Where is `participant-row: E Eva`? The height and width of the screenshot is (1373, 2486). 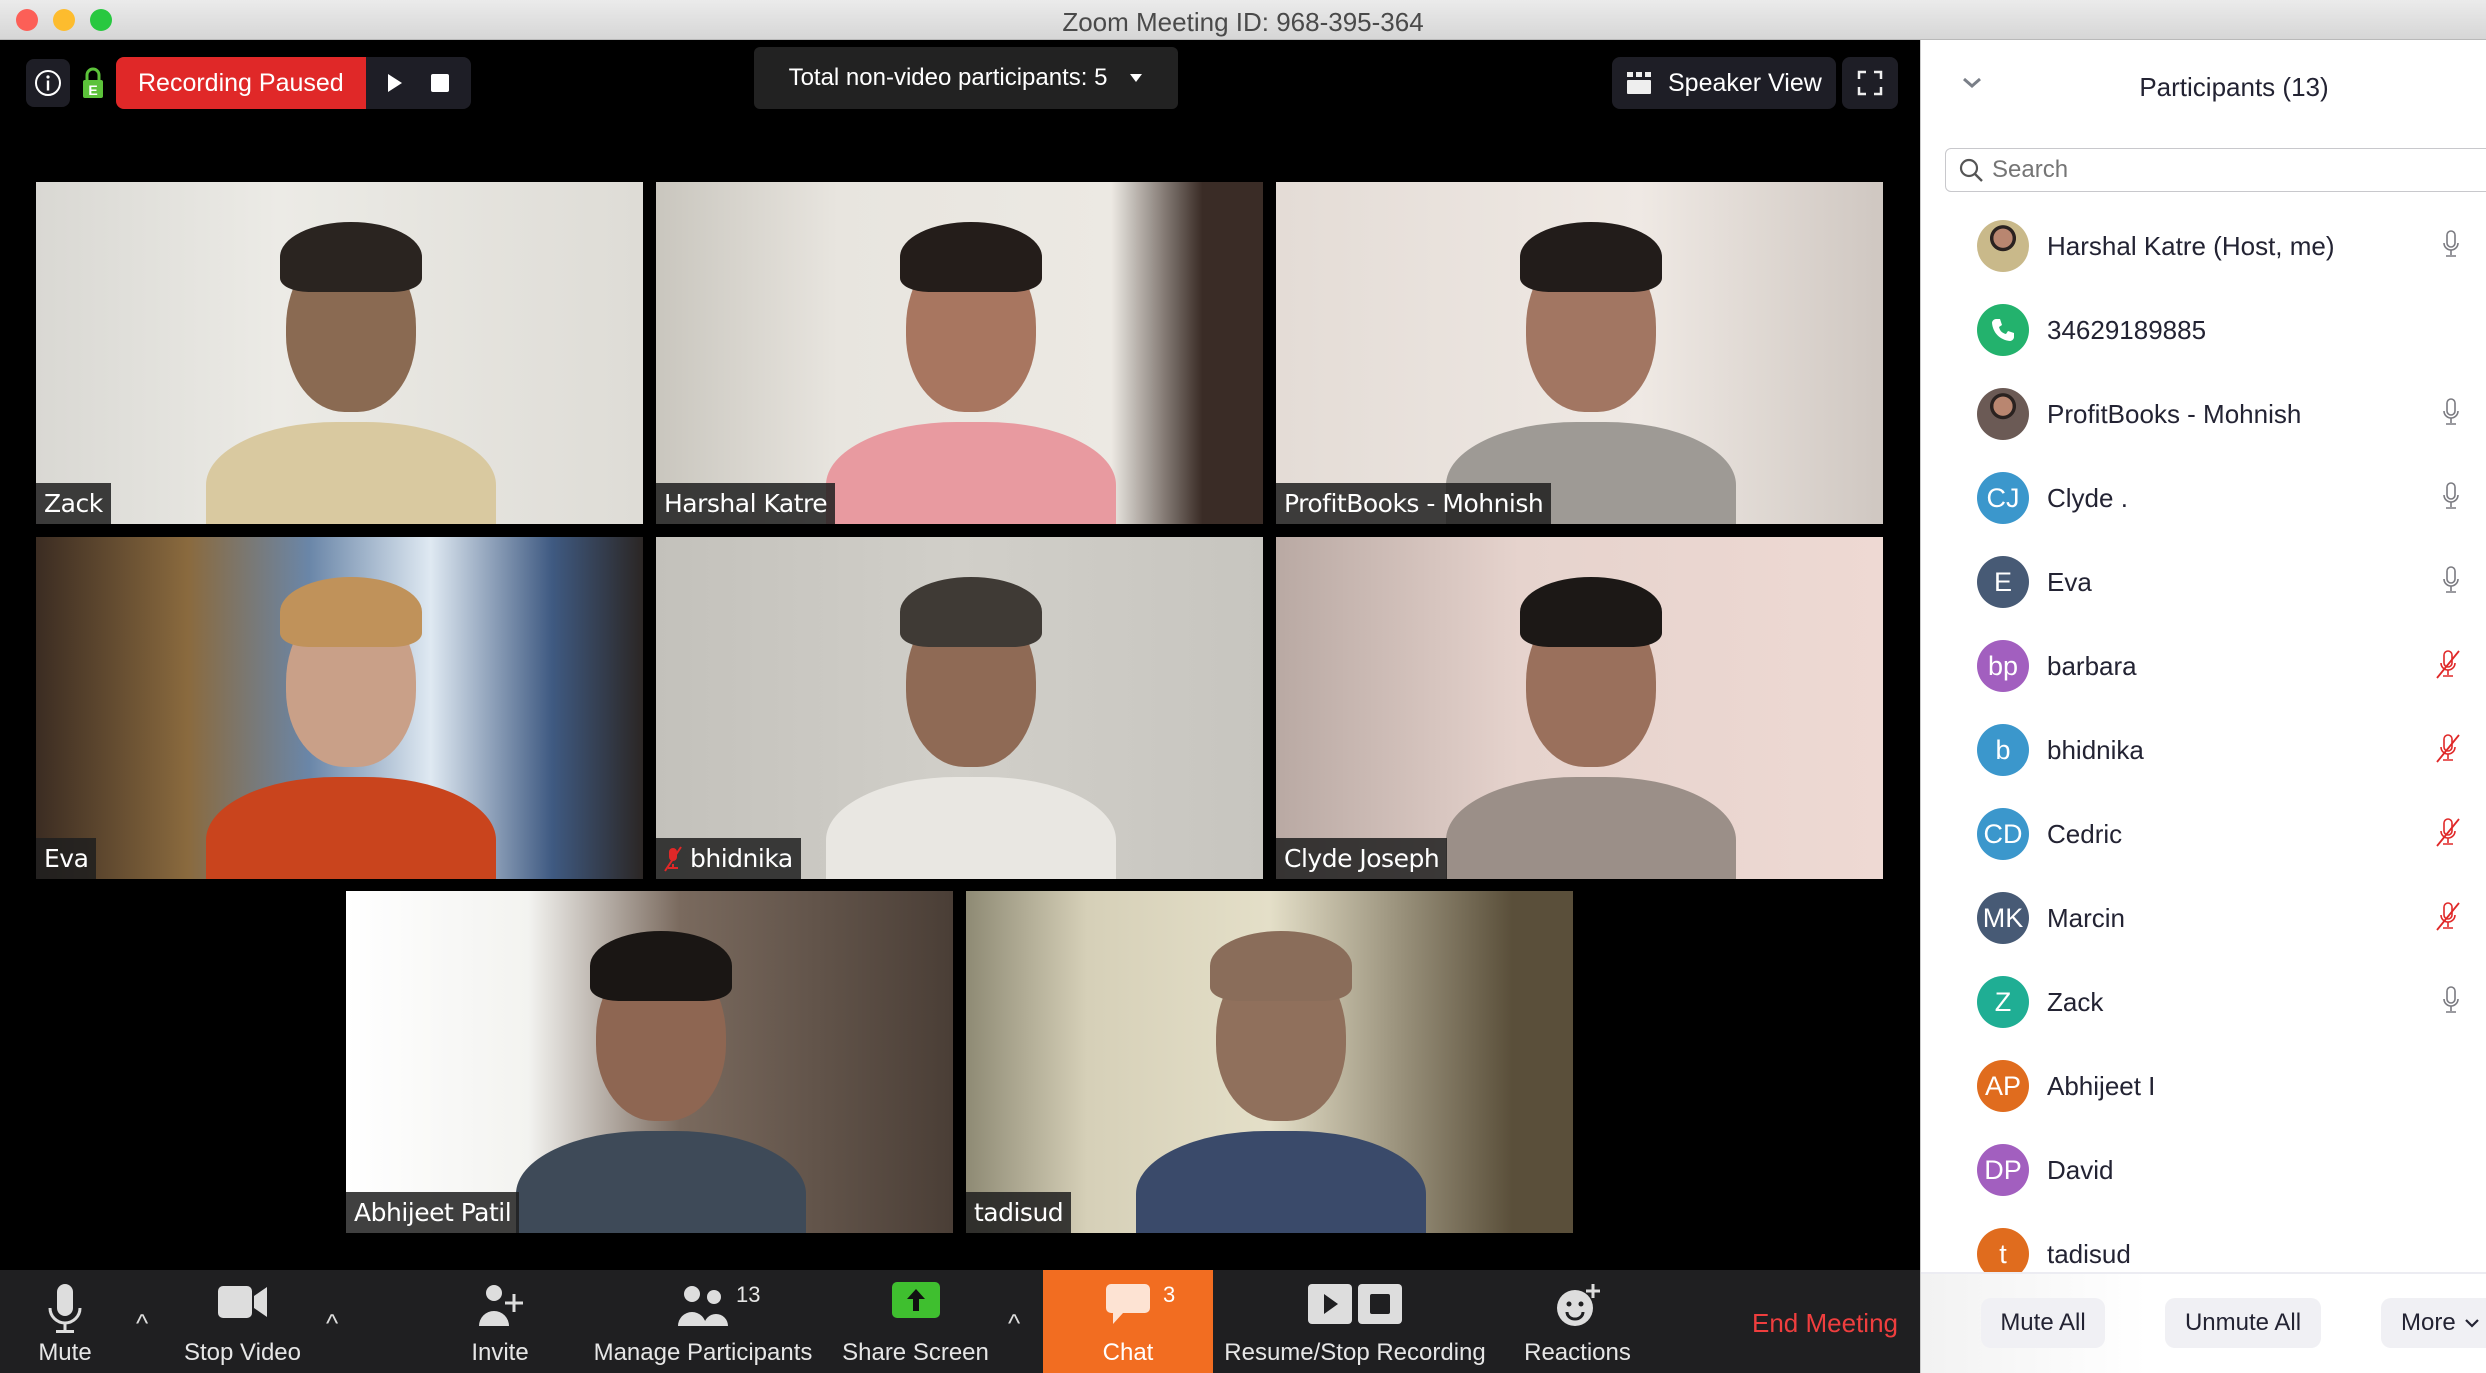
participant-row: E Eva is located at coordinates (2203, 582).